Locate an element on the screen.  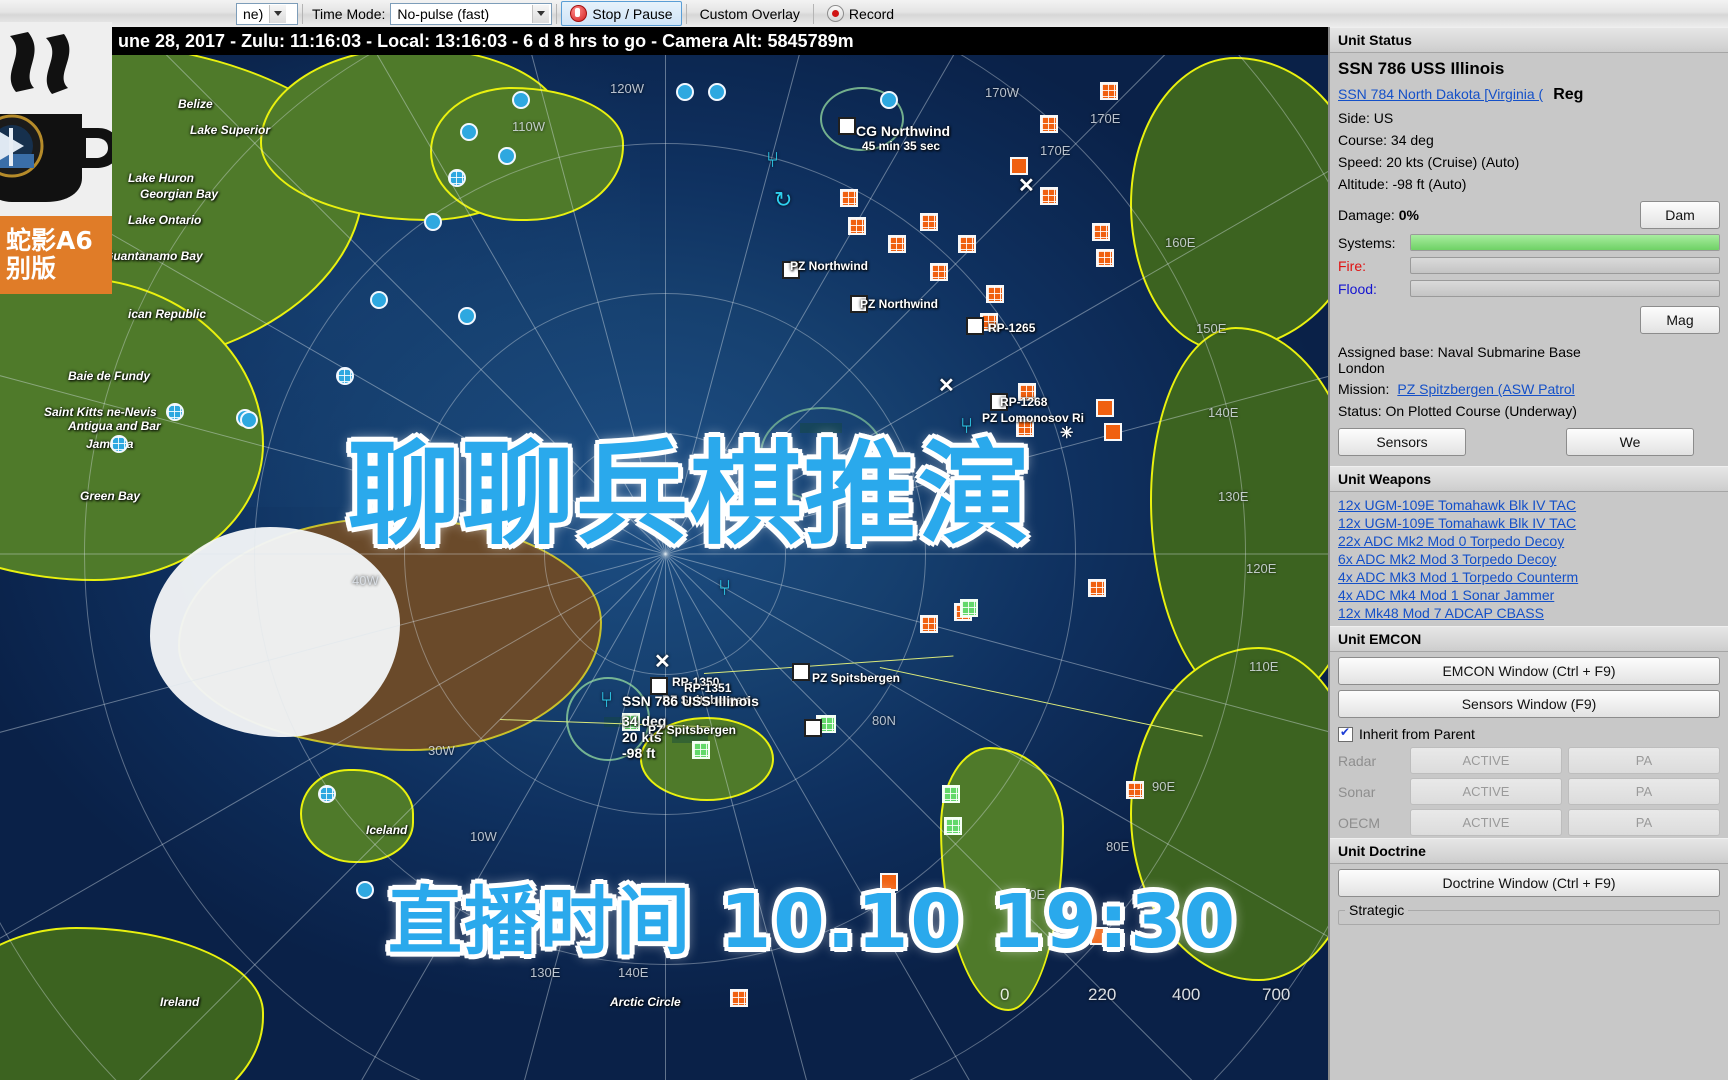
unit-label: RP-1265 is located at coordinates (1011, 328).